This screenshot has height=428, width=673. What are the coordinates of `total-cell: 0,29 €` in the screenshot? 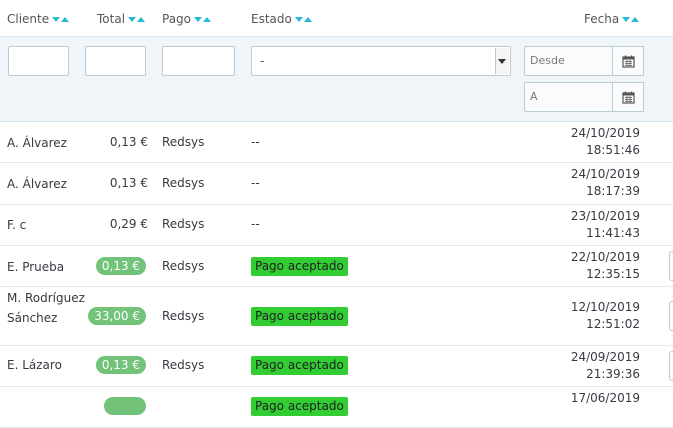 It's located at (128, 224).